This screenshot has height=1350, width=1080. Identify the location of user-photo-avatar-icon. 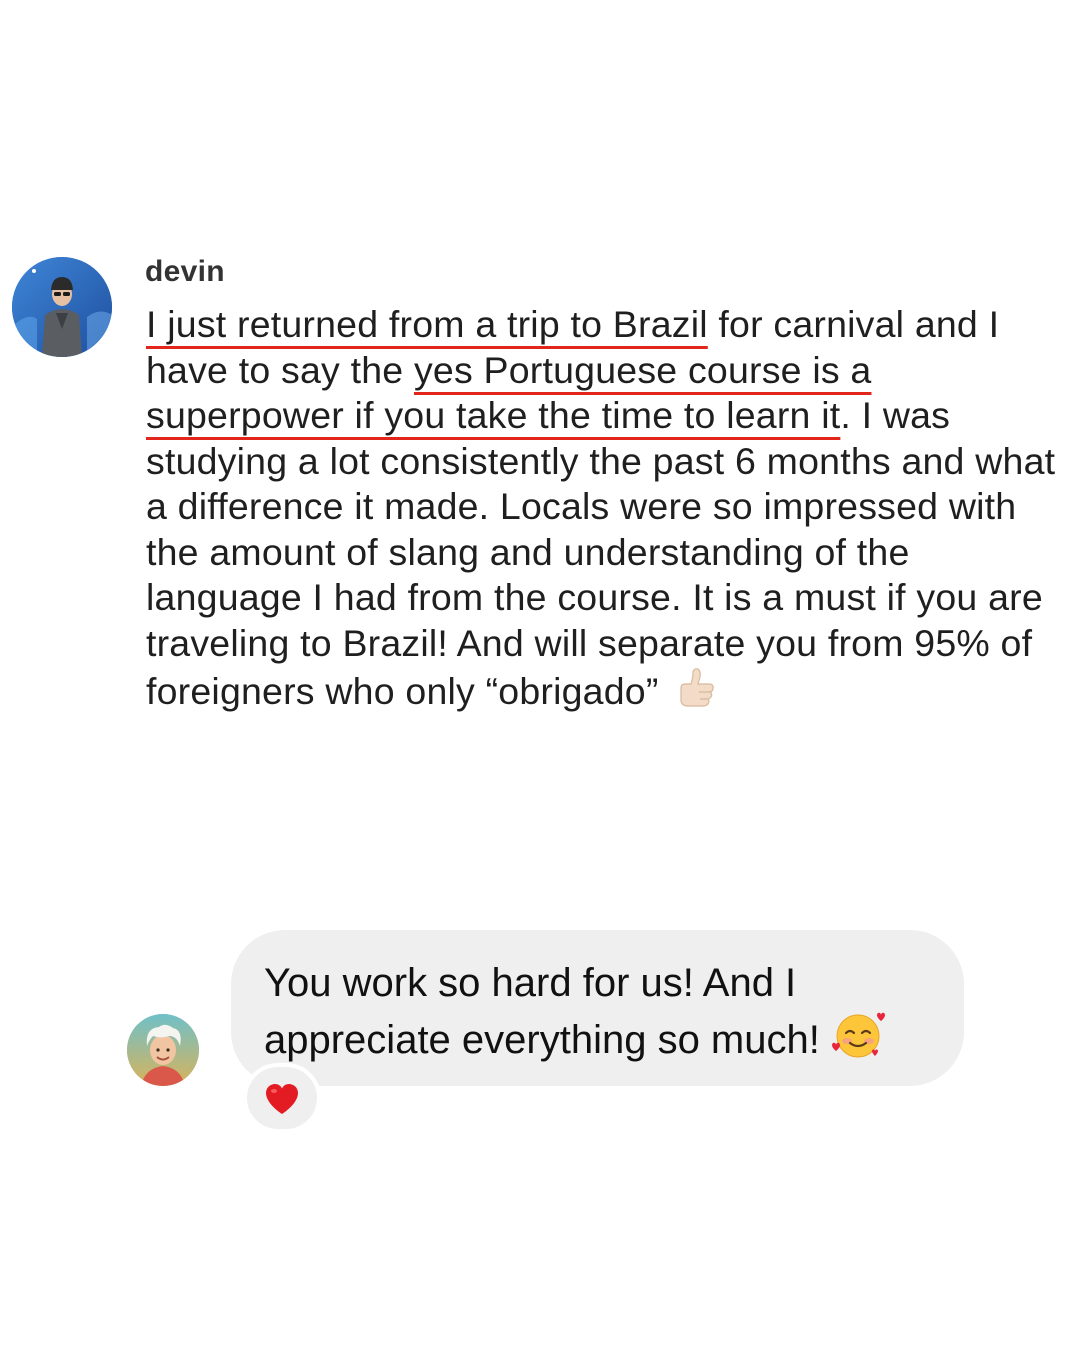
(62, 307).